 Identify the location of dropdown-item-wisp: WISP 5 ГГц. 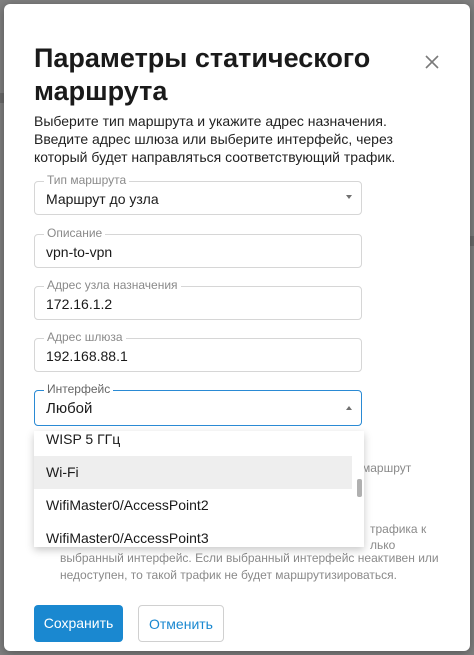
(193, 443).